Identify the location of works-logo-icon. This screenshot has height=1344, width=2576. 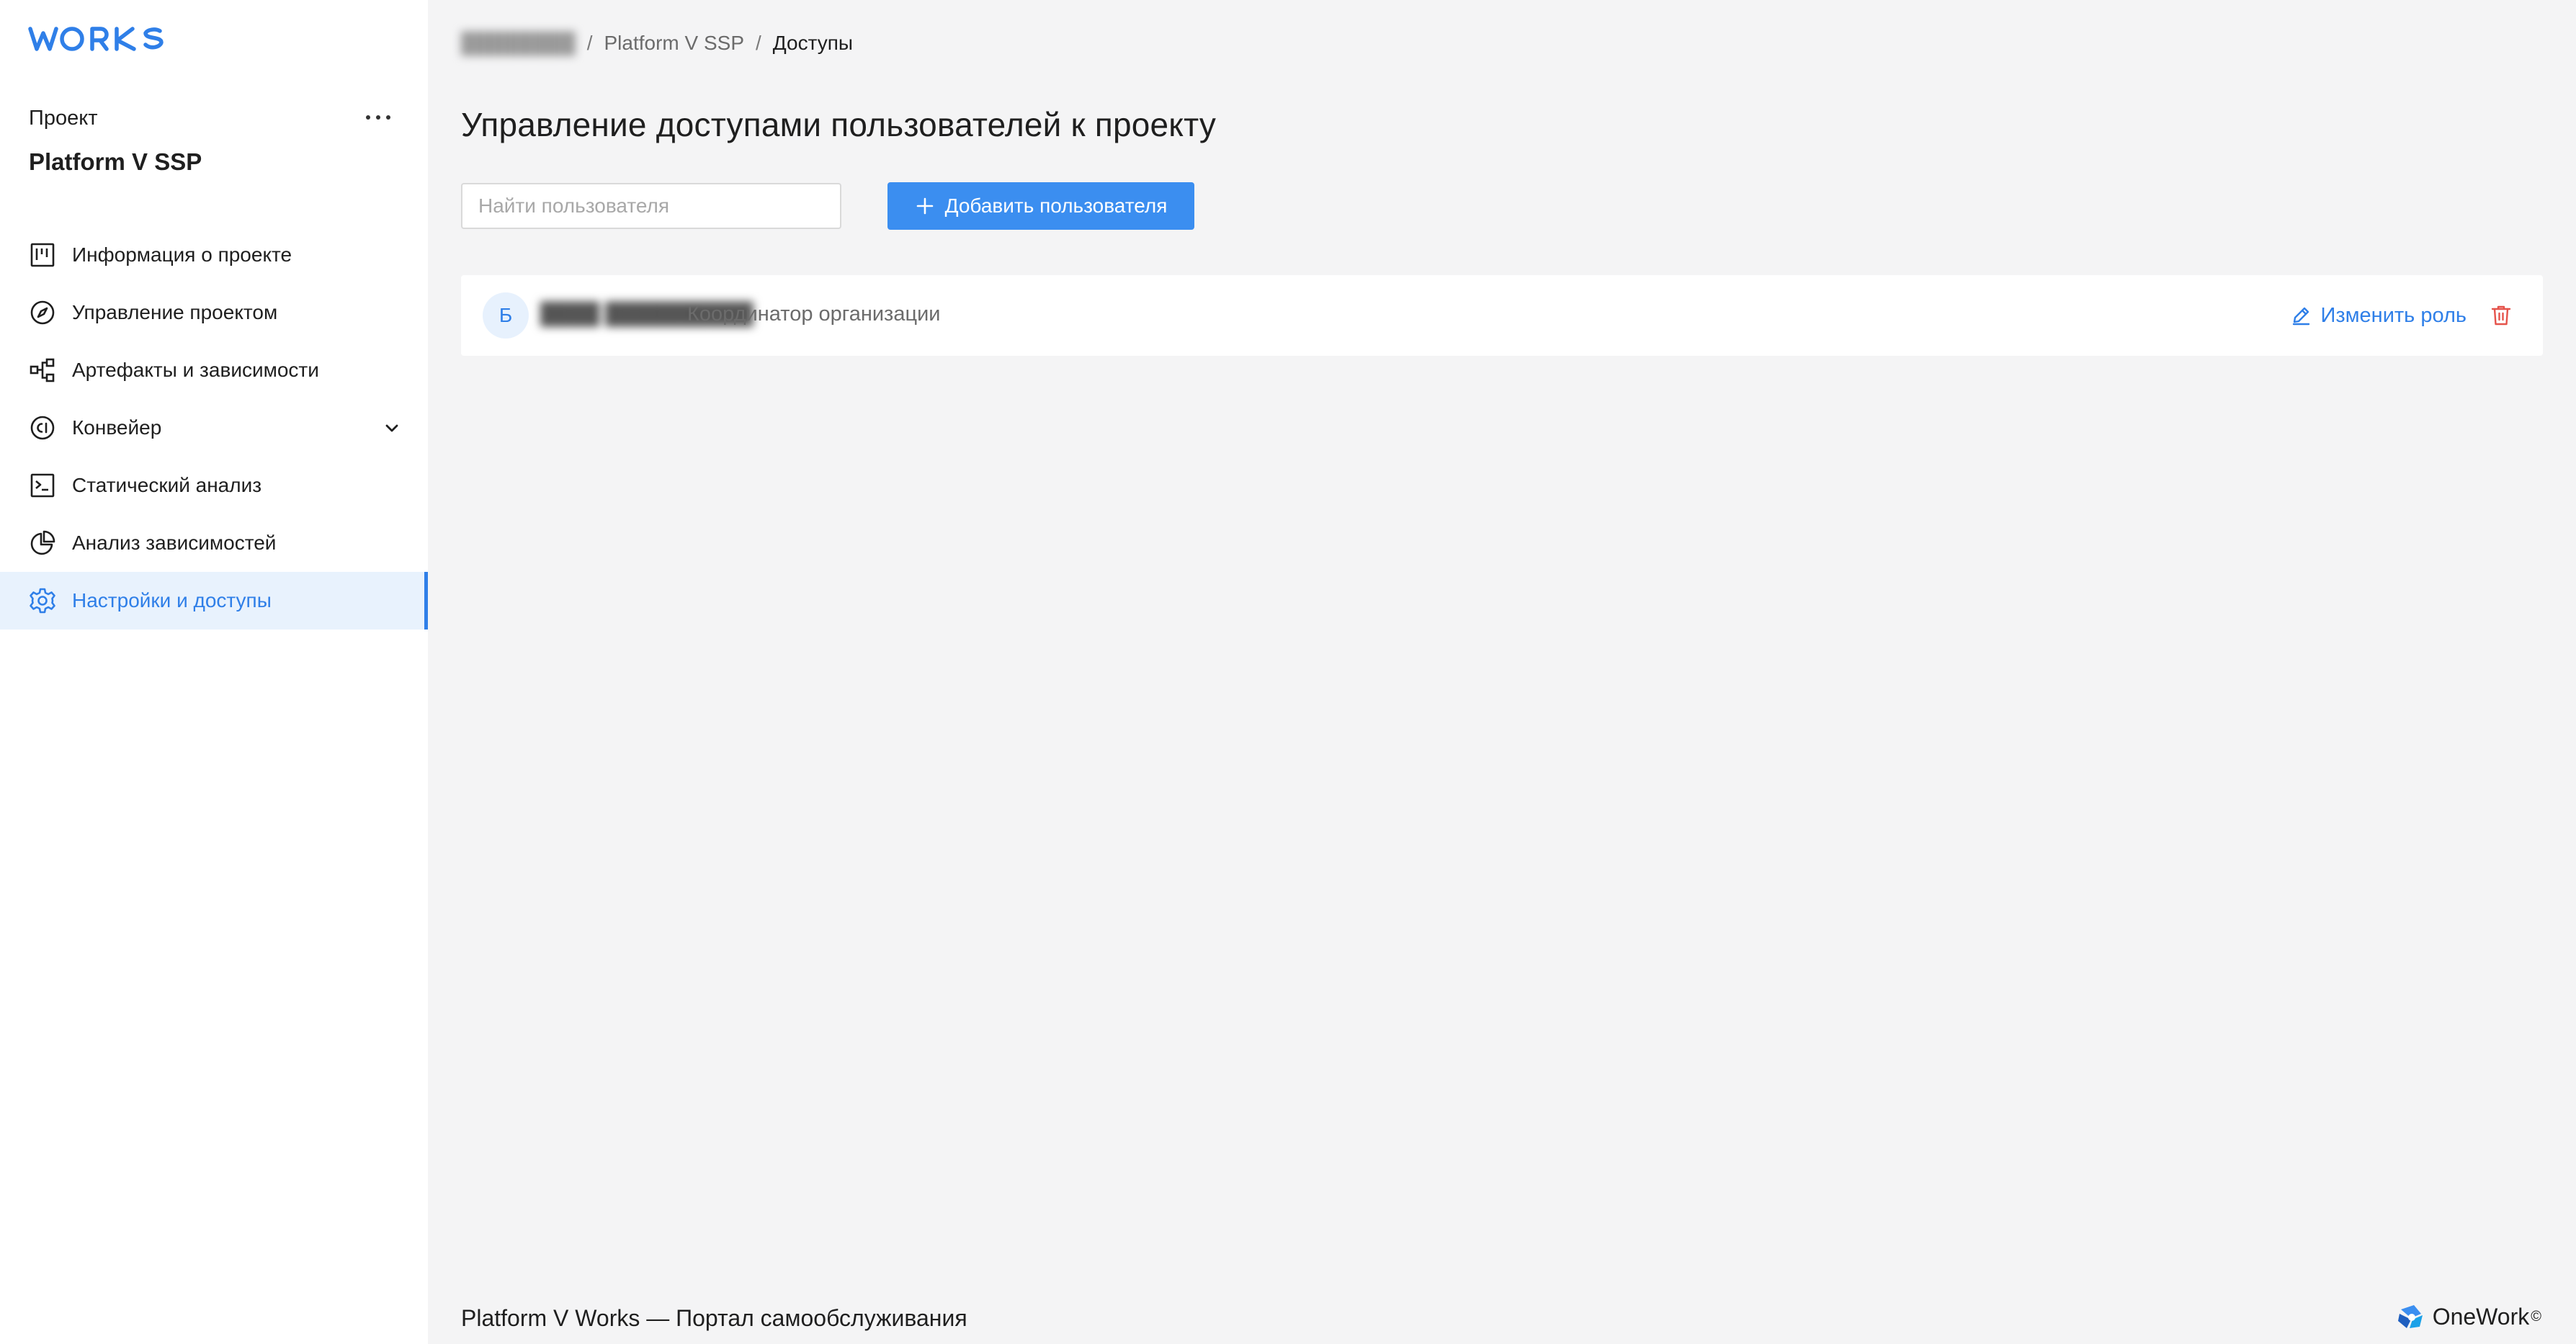
(96, 39).